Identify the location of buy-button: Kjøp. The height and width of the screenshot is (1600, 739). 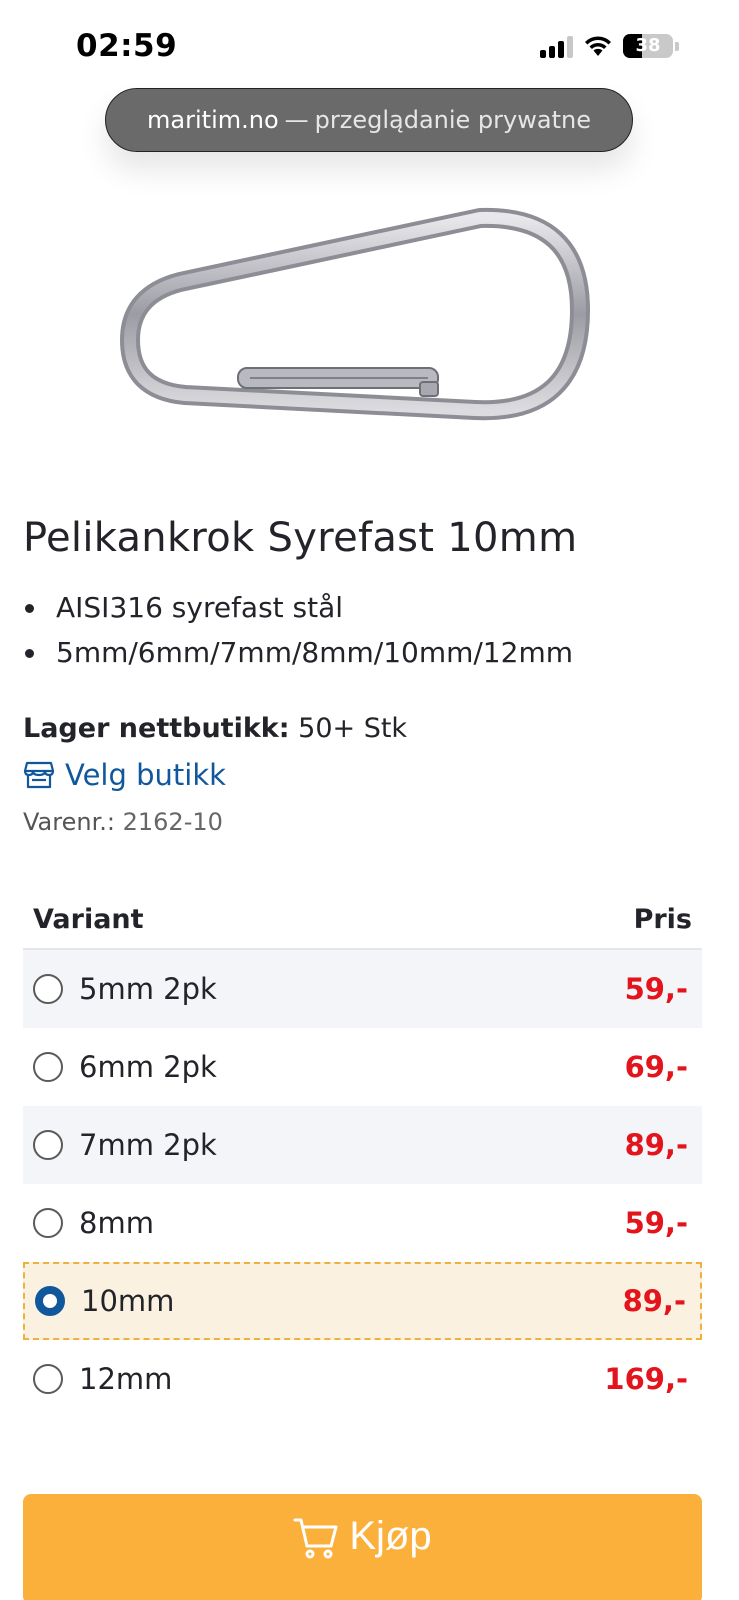
(362, 1547).